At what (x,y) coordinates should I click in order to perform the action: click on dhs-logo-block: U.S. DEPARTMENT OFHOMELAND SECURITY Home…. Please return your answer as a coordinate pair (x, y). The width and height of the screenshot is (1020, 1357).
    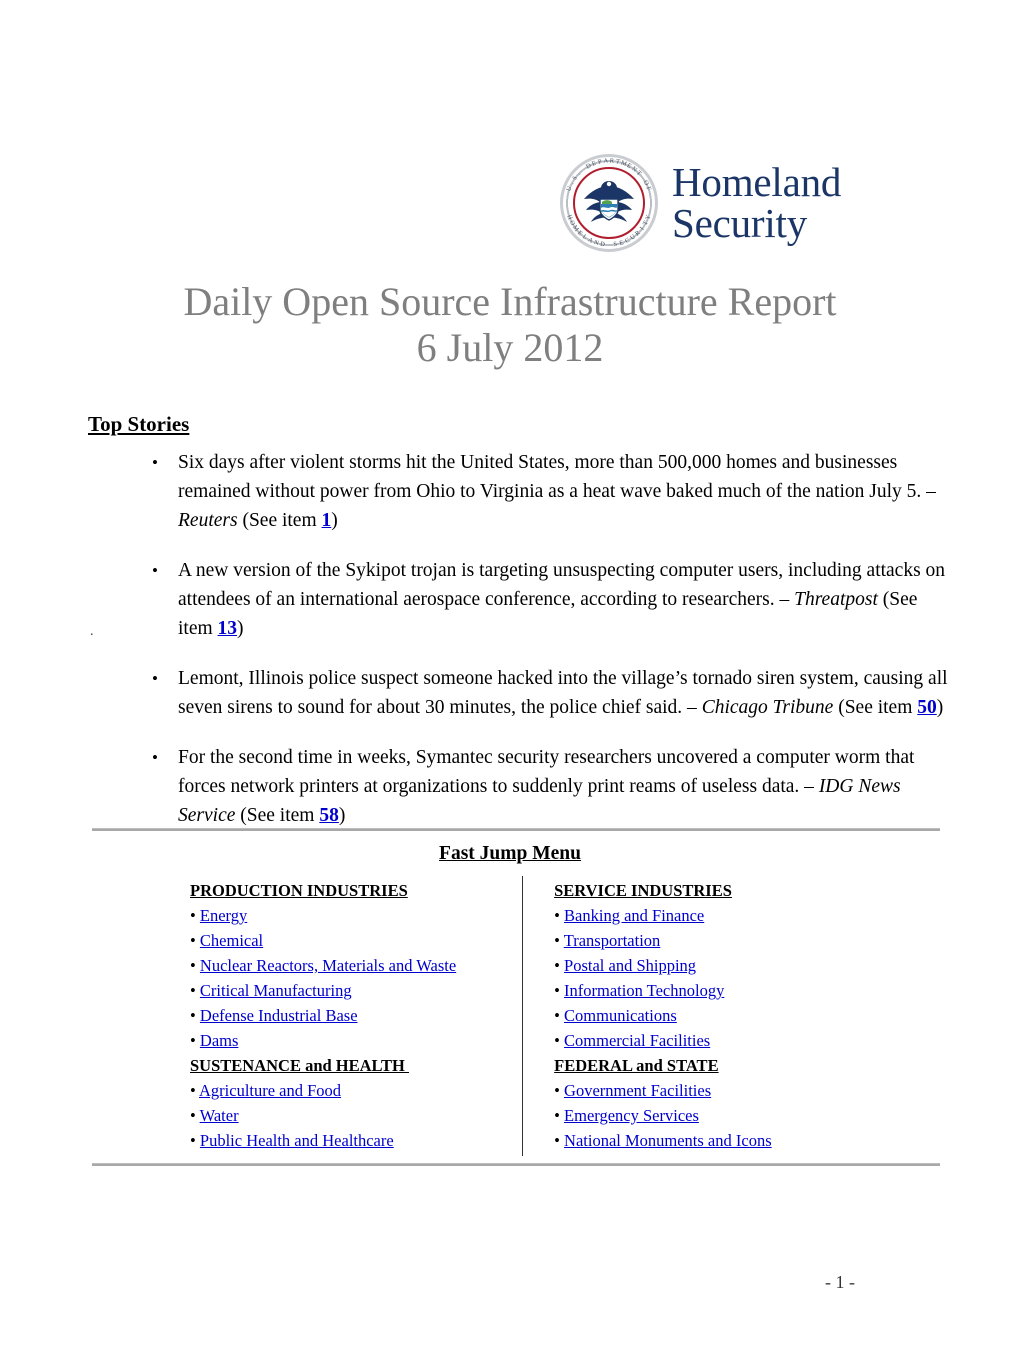
    Looking at the image, I should click on (750, 202).